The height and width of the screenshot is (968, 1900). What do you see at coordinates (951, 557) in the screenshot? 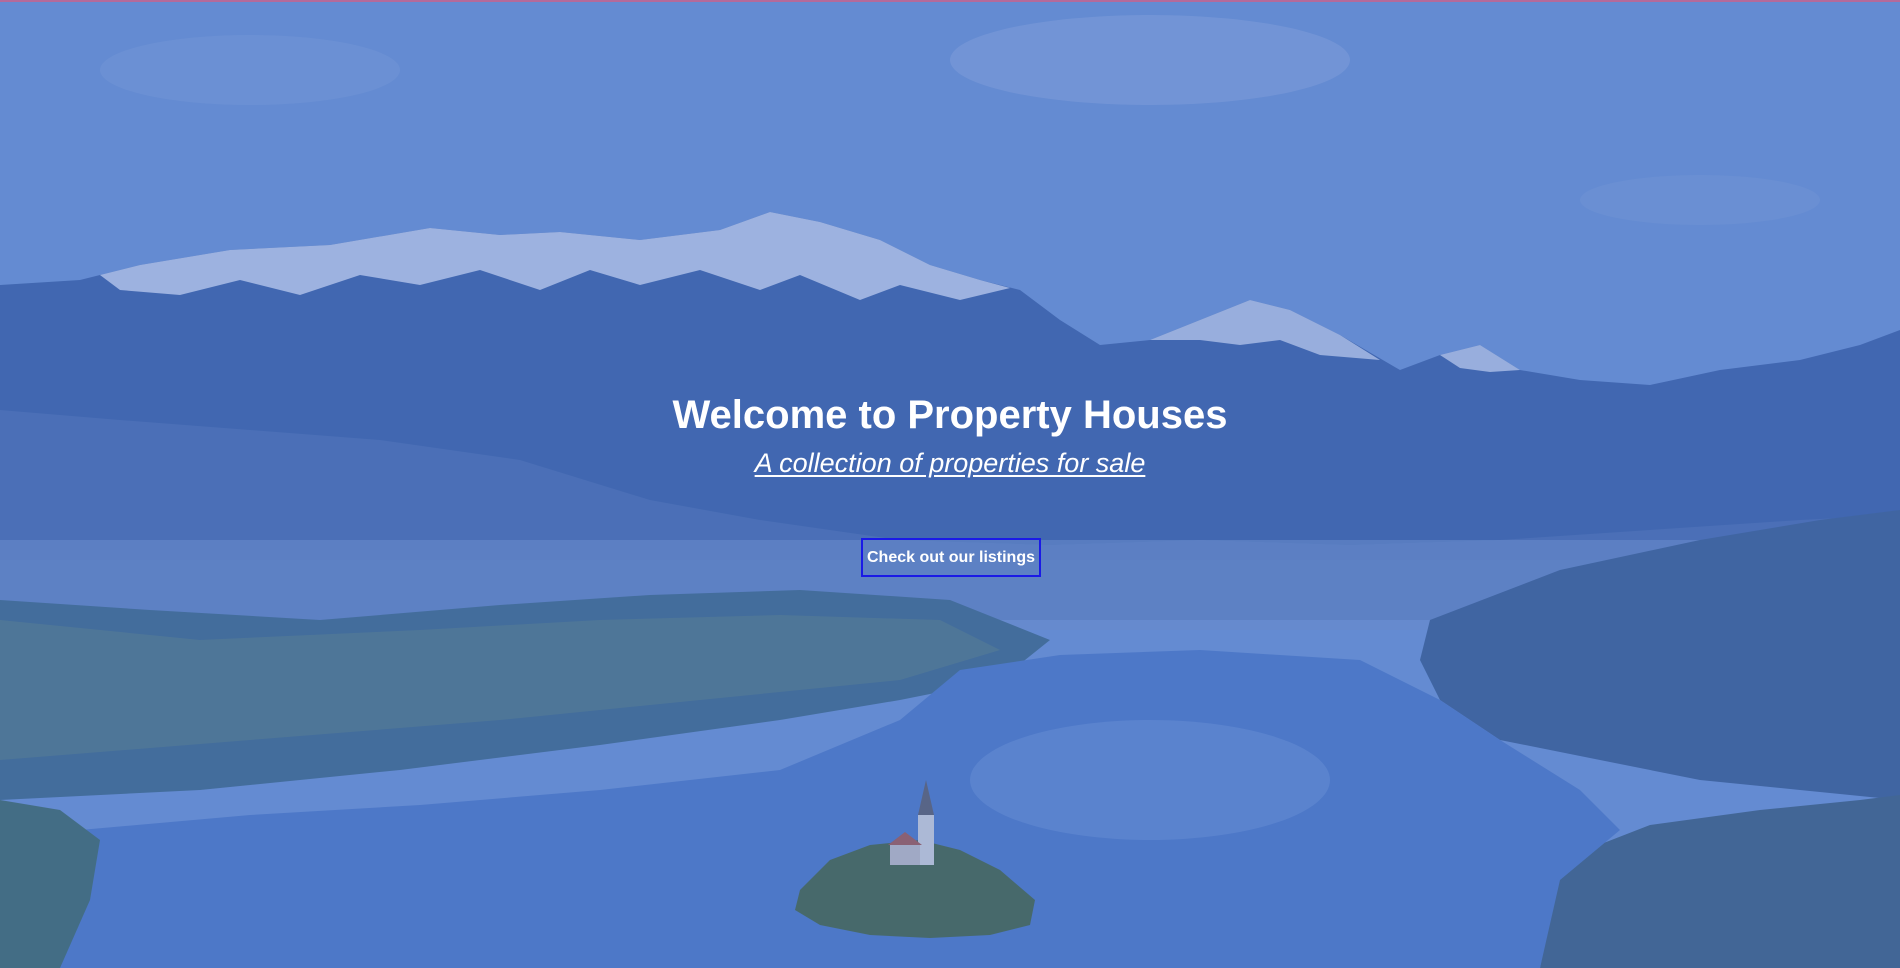
I see `listings-cta-button: Check out our listings` at bounding box center [951, 557].